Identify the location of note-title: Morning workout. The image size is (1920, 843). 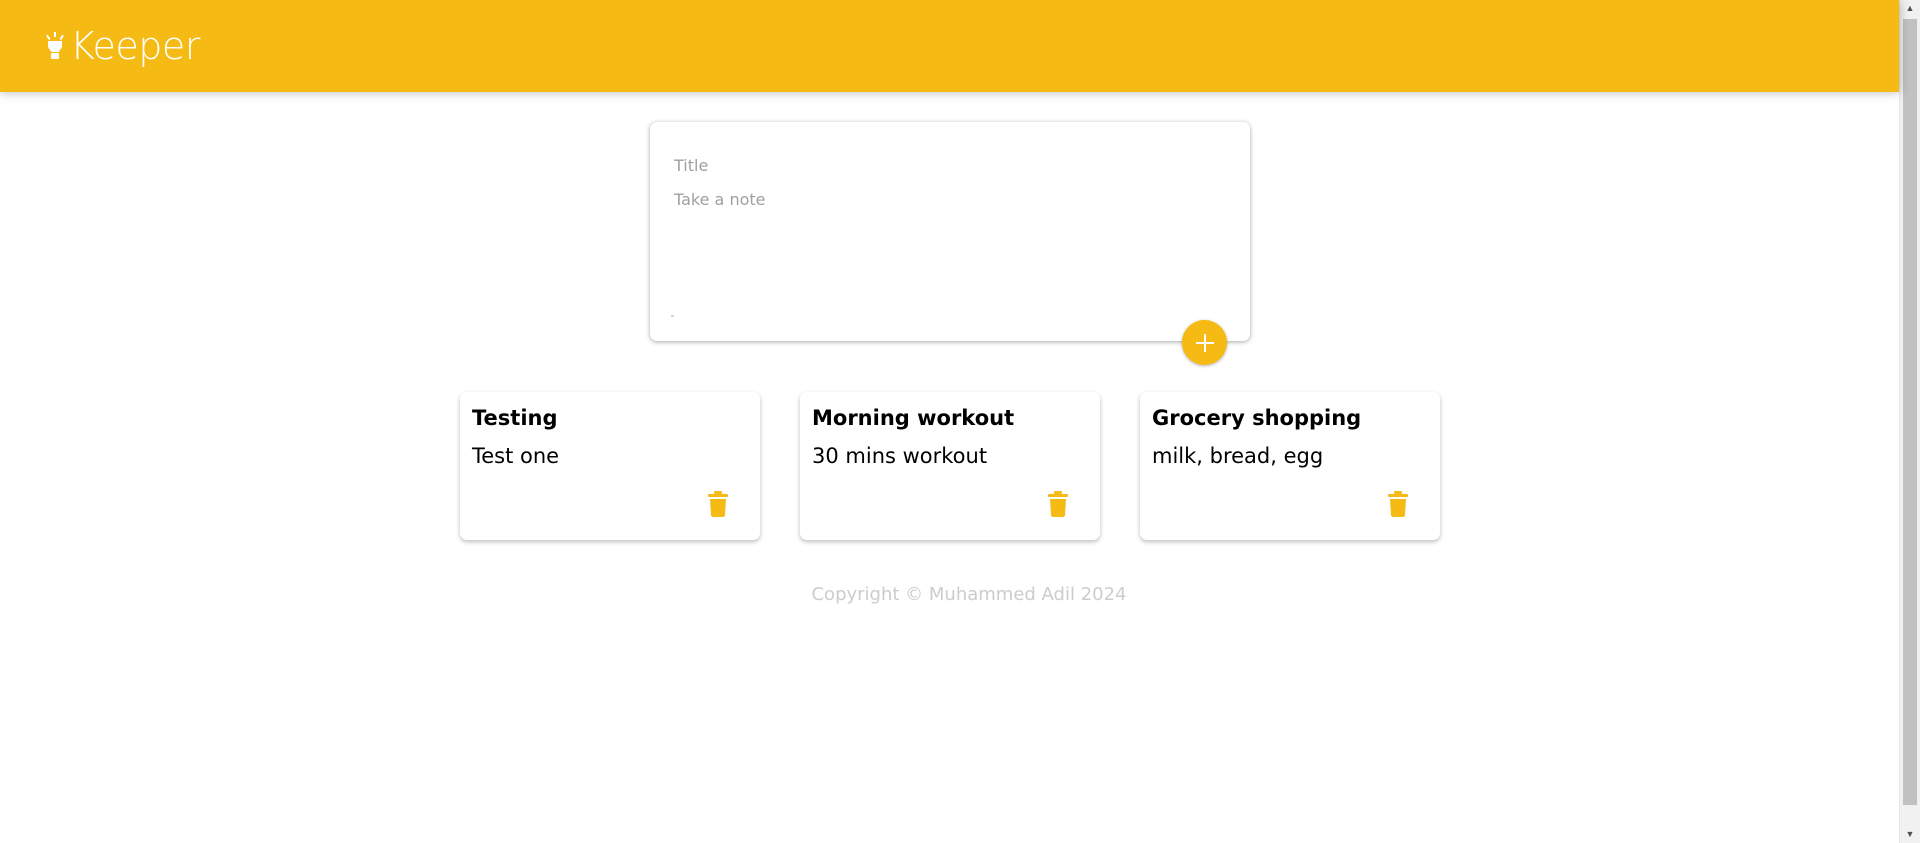
(913, 418).